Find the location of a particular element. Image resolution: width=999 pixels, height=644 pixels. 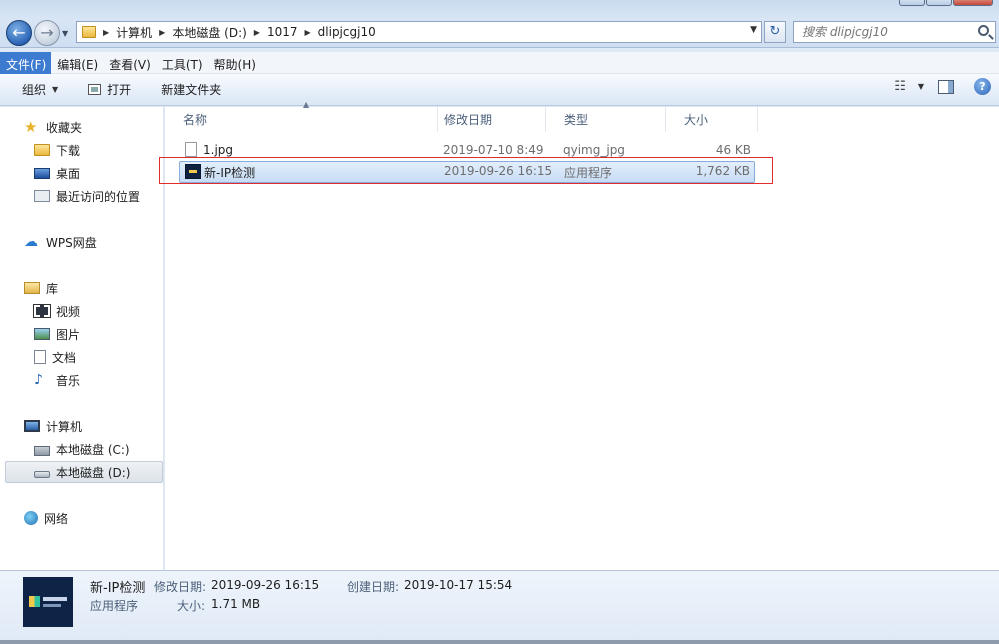

sidebar-item-documents: 文档 is located at coordinates (55, 357).